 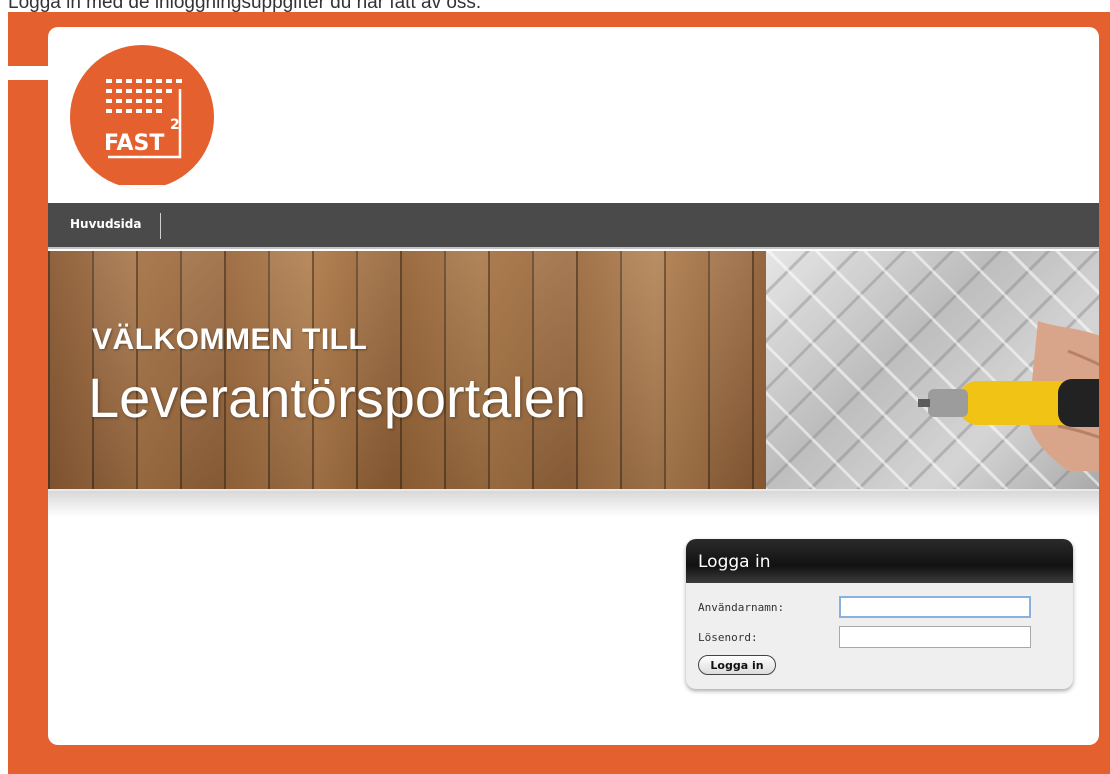 What do you see at coordinates (734, 562) in the screenshot?
I see `login-title: Logga in` at bounding box center [734, 562].